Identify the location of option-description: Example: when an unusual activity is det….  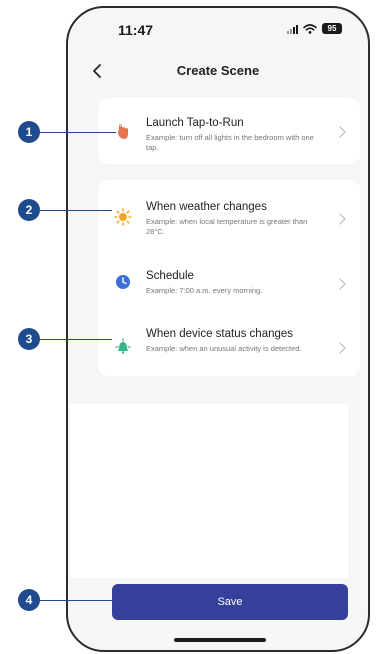
(224, 348).